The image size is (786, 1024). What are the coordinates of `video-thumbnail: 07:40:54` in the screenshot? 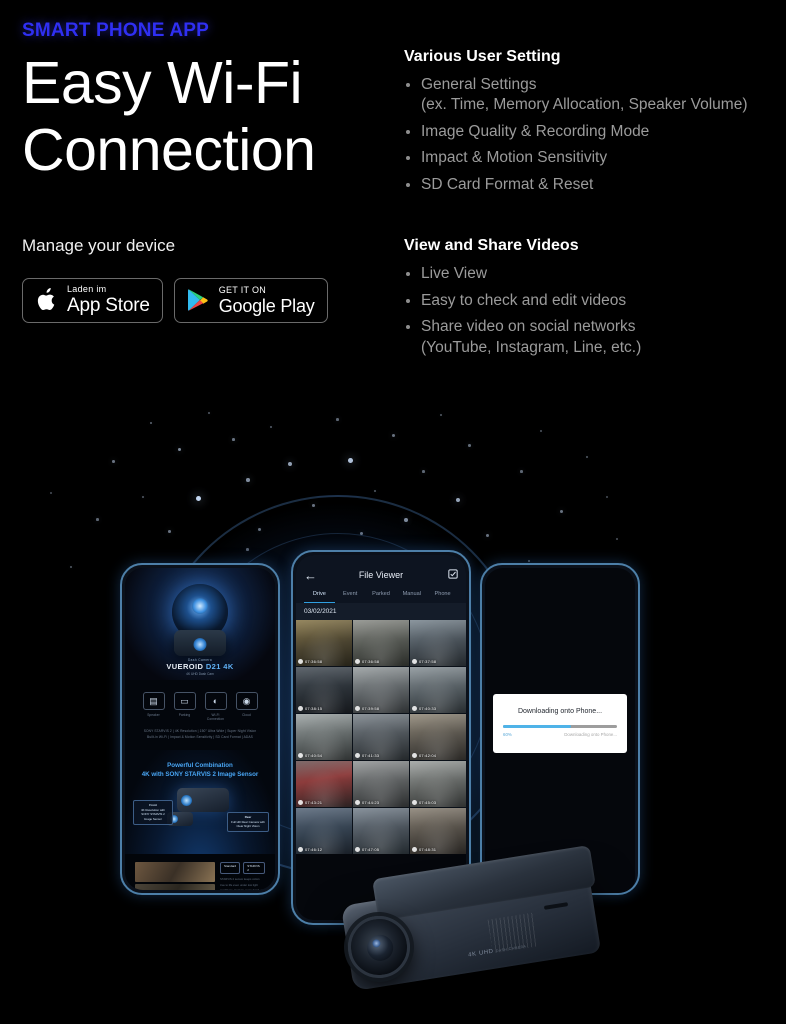 It's located at (324, 737).